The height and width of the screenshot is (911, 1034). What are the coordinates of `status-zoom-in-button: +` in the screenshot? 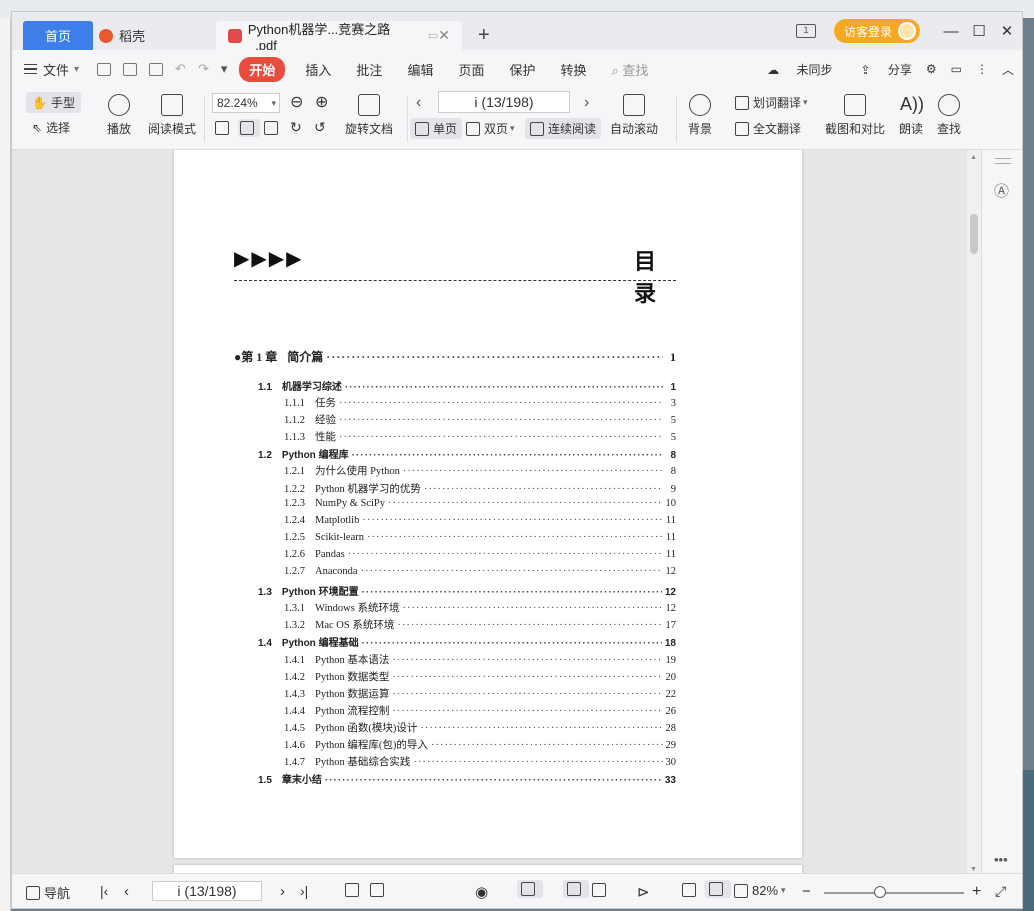 It's located at (976, 892).